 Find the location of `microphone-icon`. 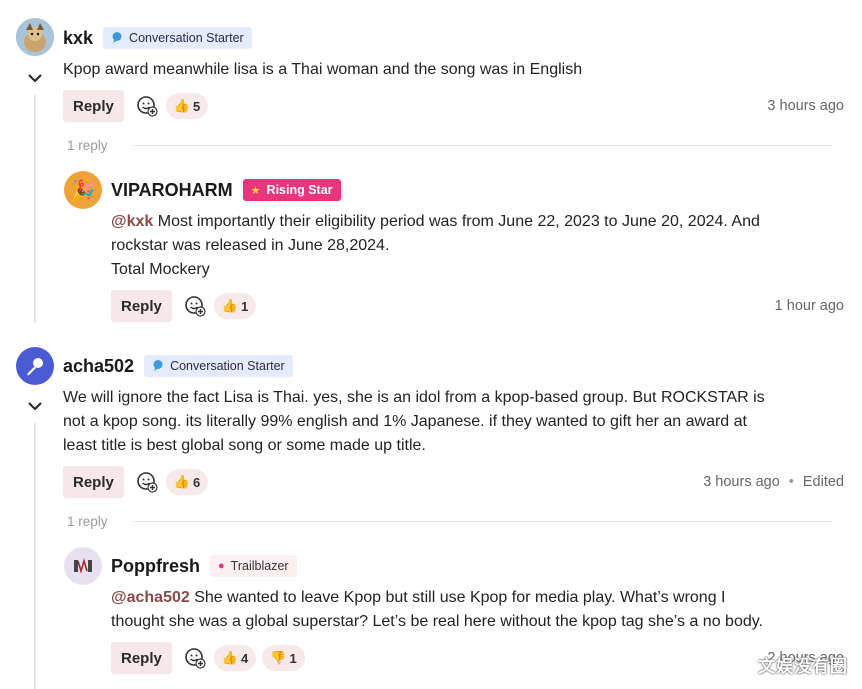

microphone-icon is located at coordinates (35, 367).